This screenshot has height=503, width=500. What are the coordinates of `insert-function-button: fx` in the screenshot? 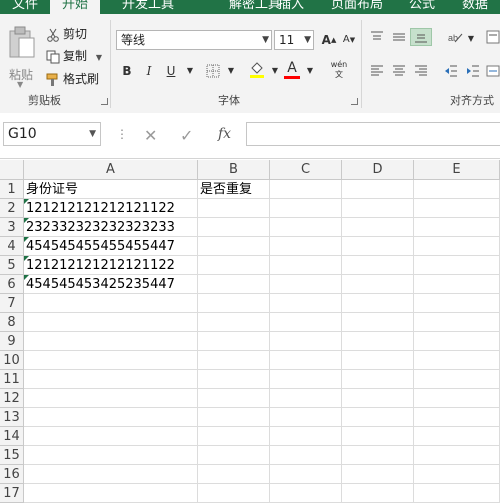 It's located at (224, 134).